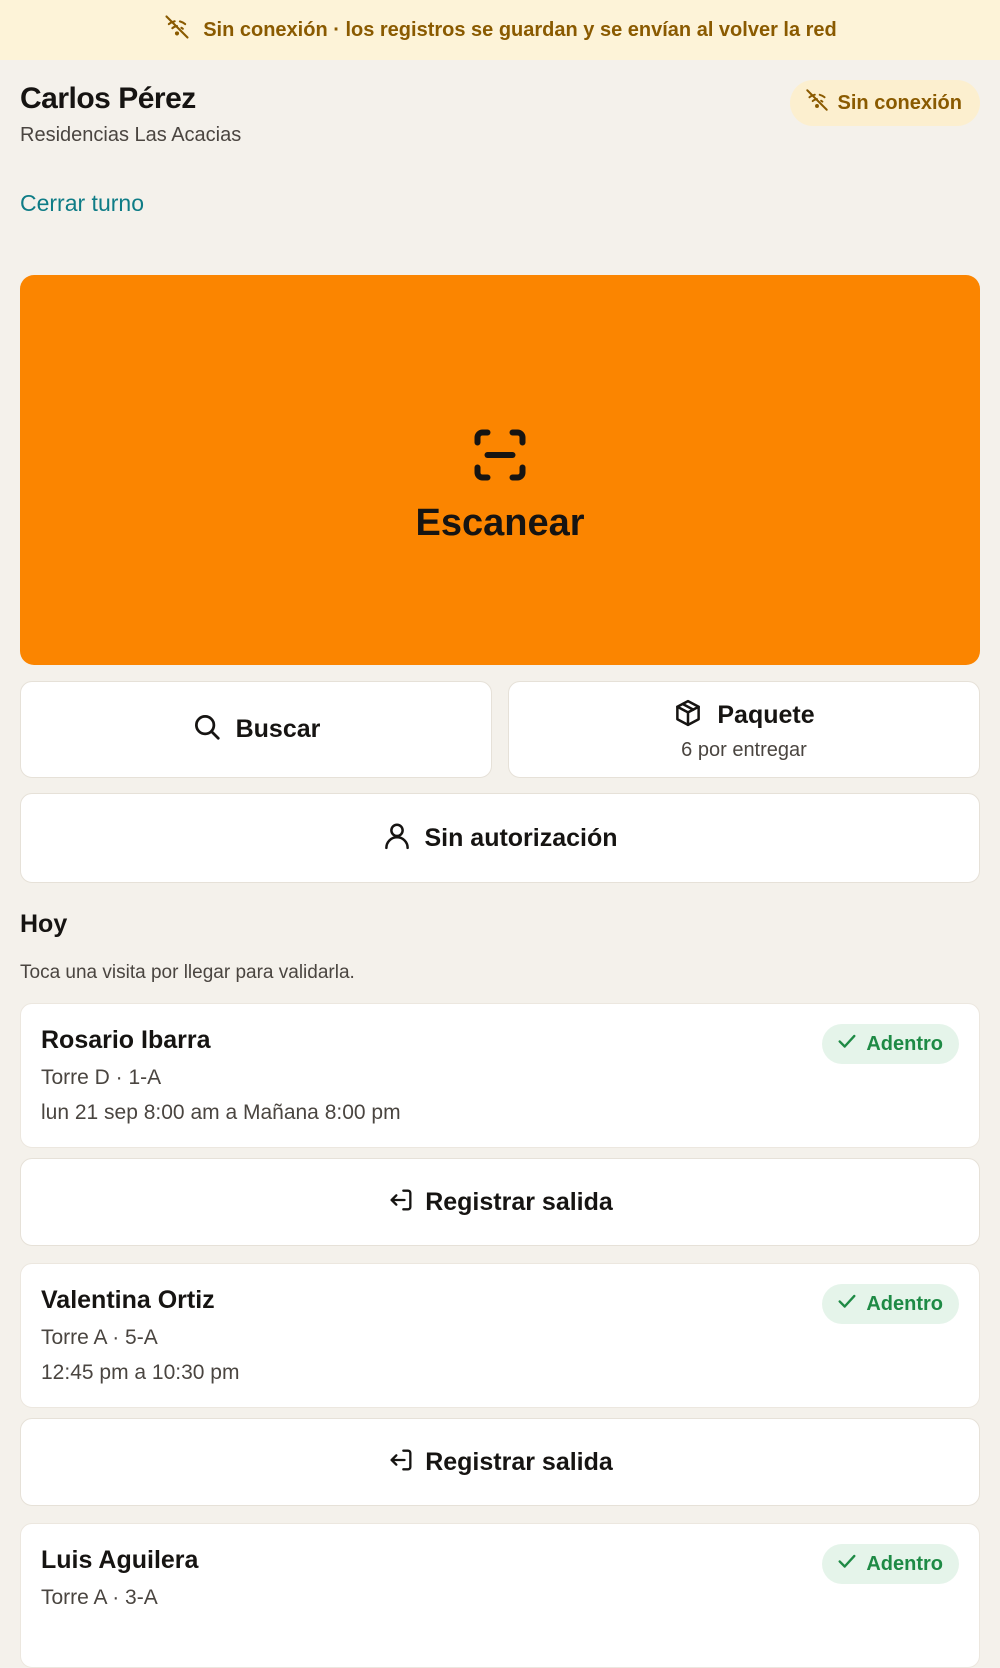 The image size is (1000, 1668). I want to click on package-pending-count: 6 por entregar, so click(744, 749).